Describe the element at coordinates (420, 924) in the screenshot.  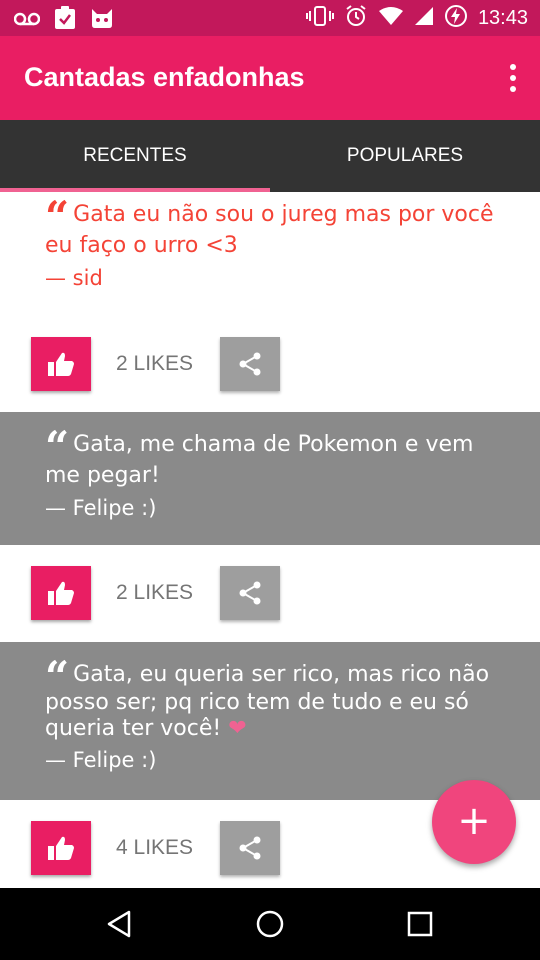
I see `recents-icon` at that location.